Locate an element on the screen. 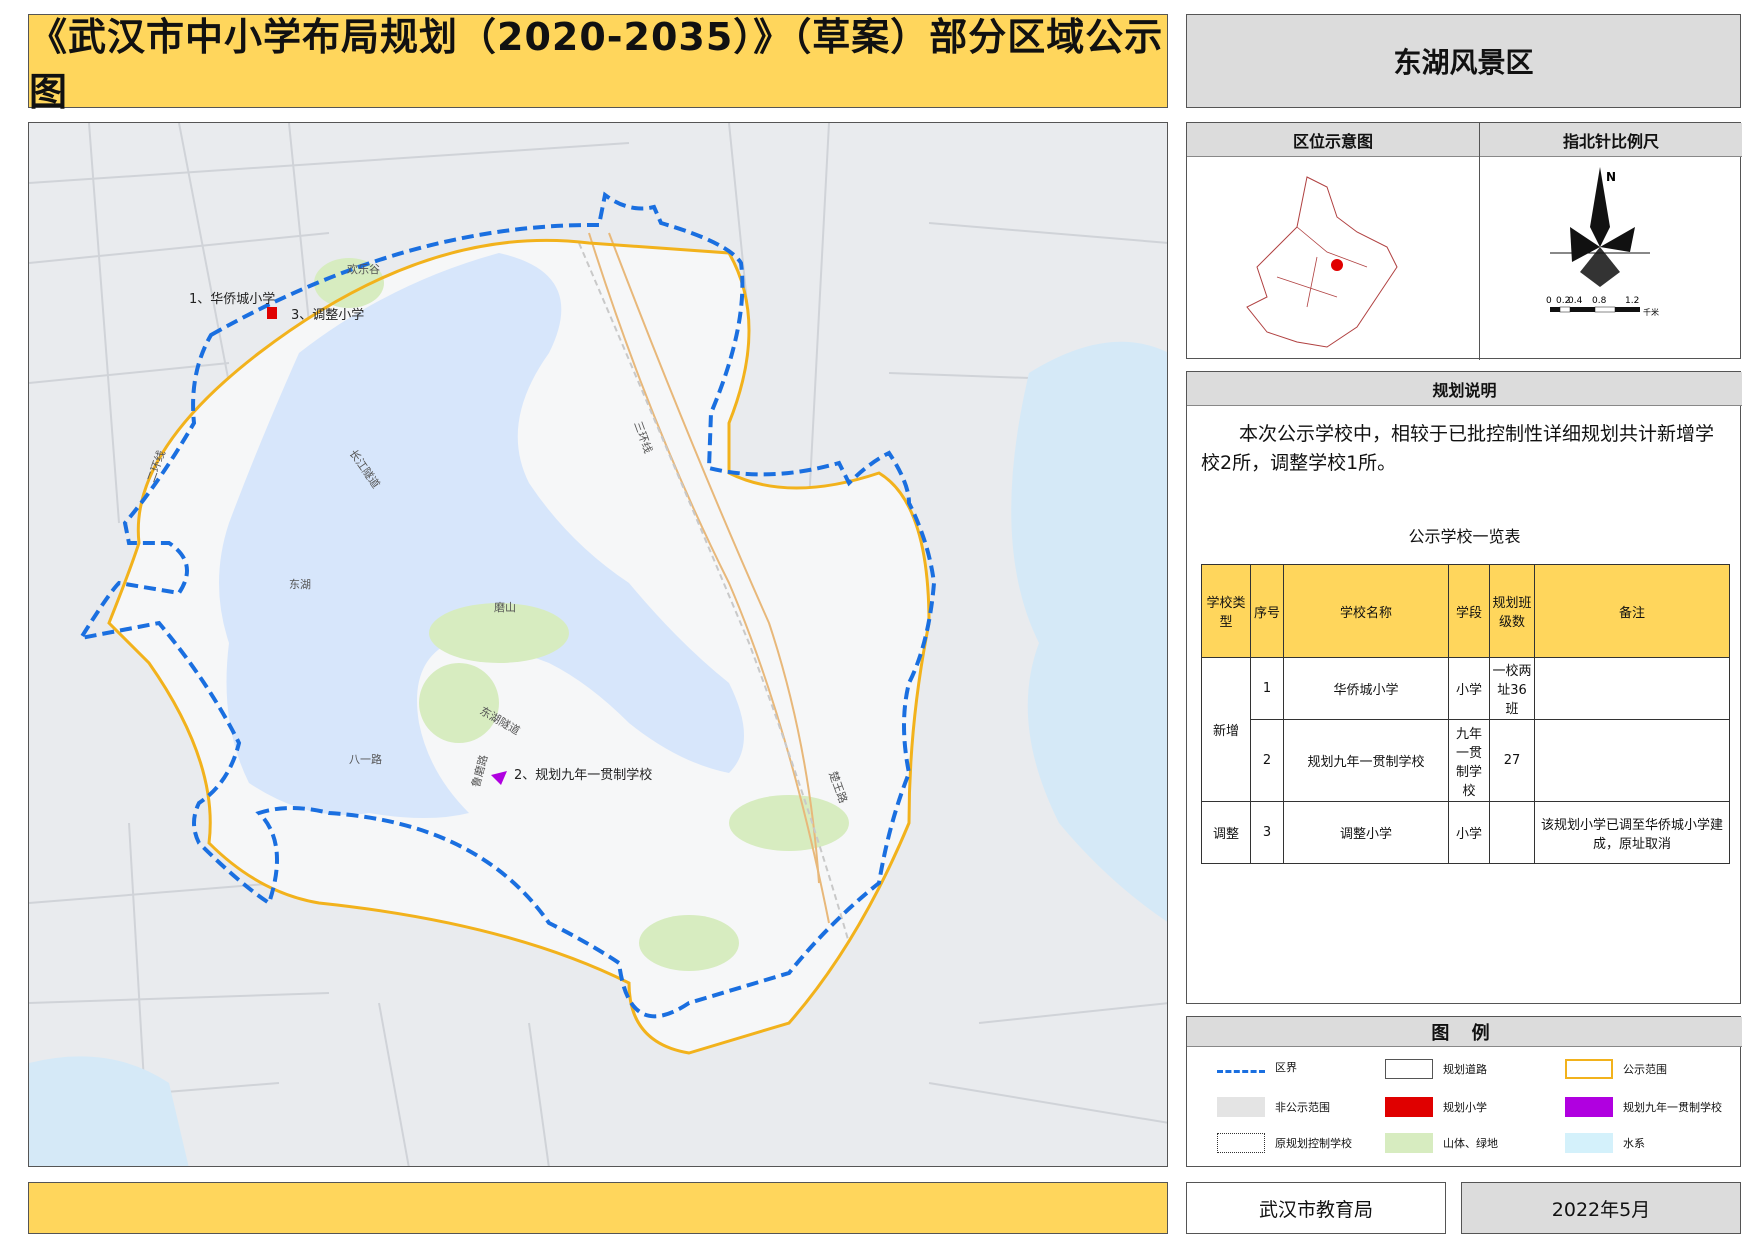 Image resolution: width=1756 pixels, height=1243 pixels. issuing-org: 武汉市教育局 is located at coordinates (1316, 1208).